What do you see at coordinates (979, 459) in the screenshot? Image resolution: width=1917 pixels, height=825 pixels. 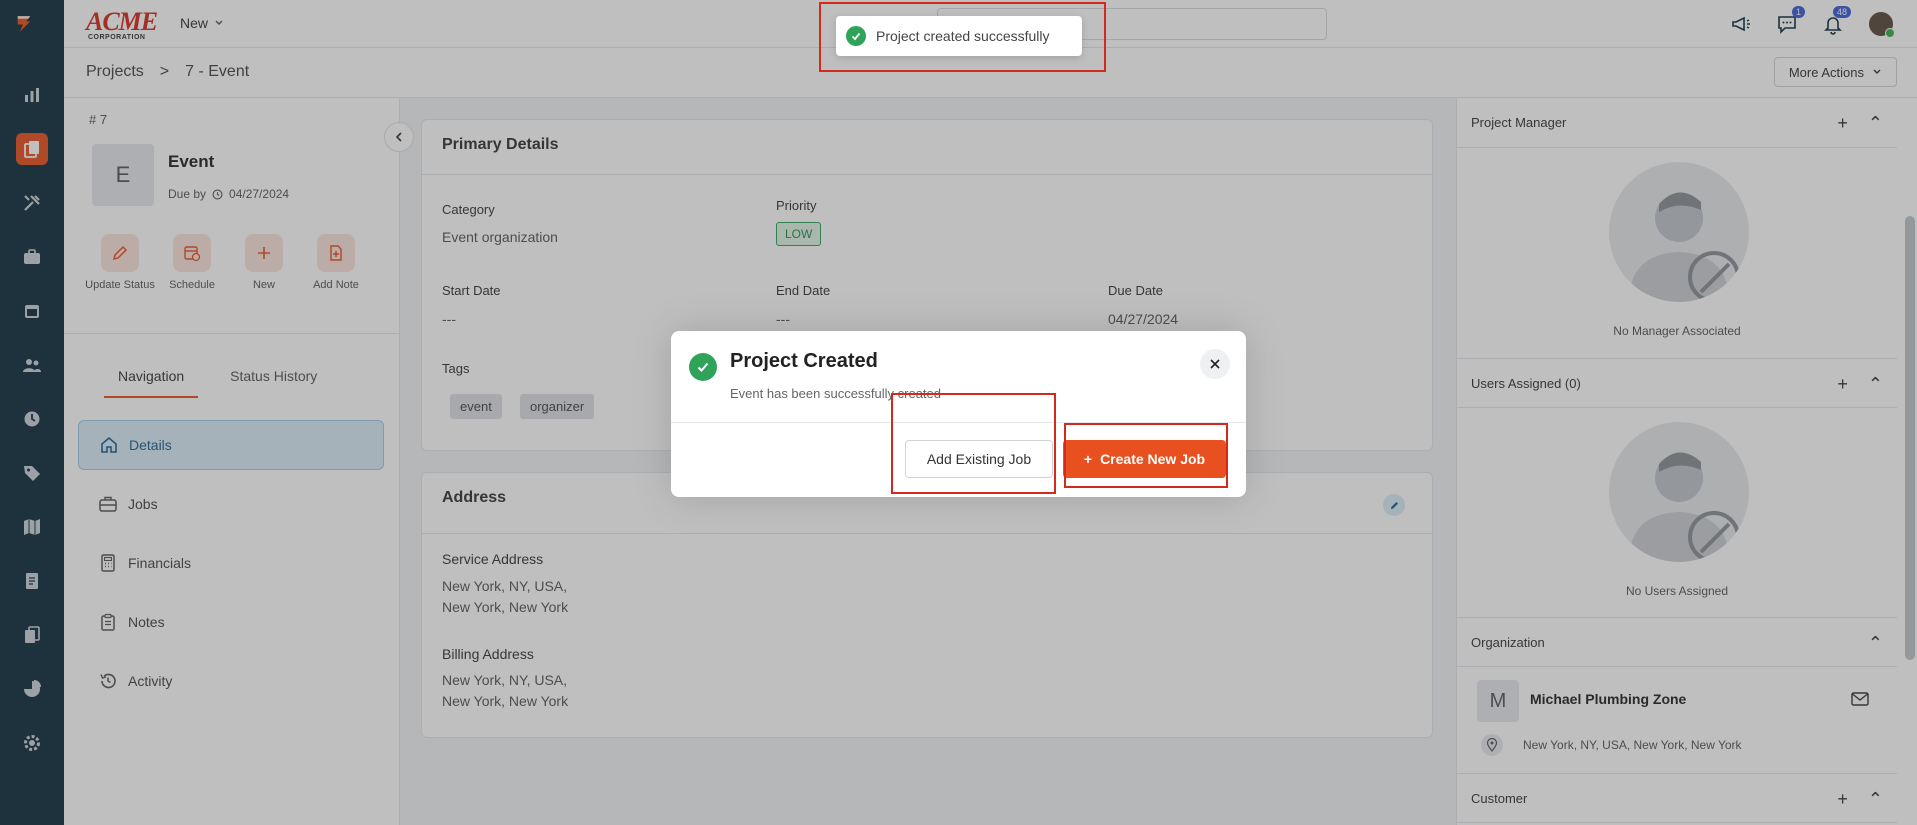 I see `add-existing-job-button: Add Existing Job` at bounding box center [979, 459].